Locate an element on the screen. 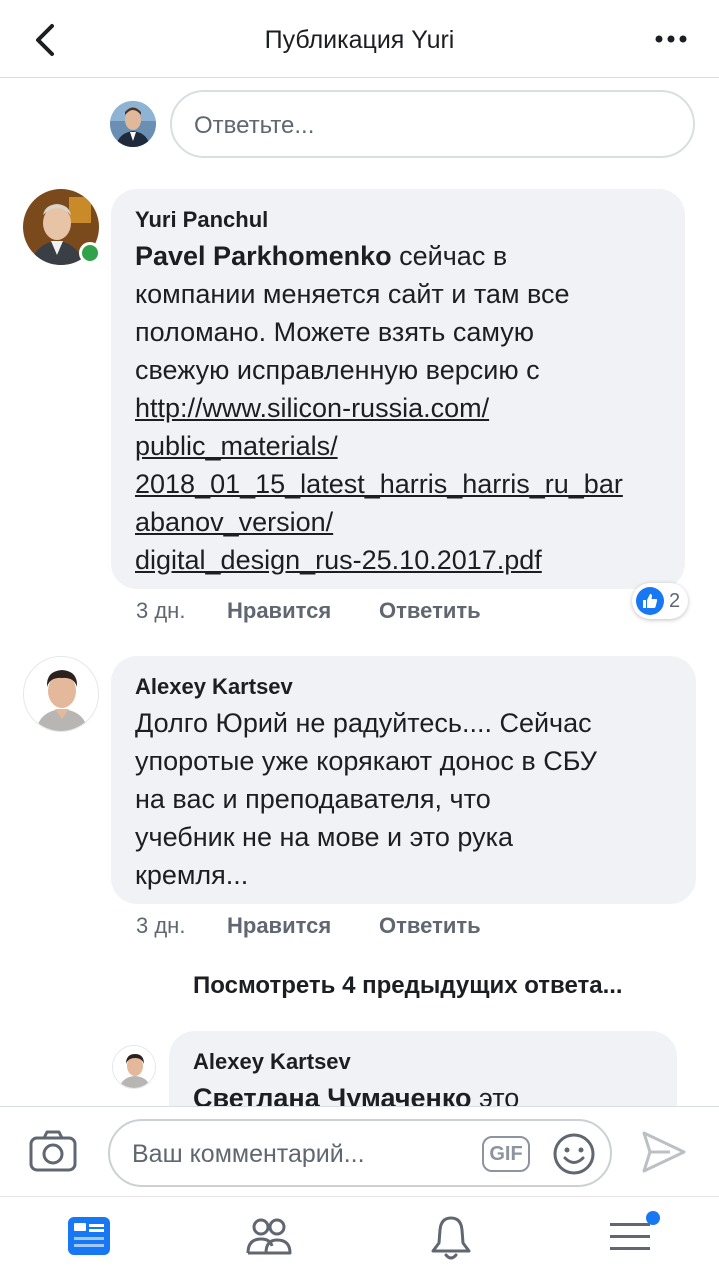  url-link: abanov_version/ is located at coordinates (405, 522).